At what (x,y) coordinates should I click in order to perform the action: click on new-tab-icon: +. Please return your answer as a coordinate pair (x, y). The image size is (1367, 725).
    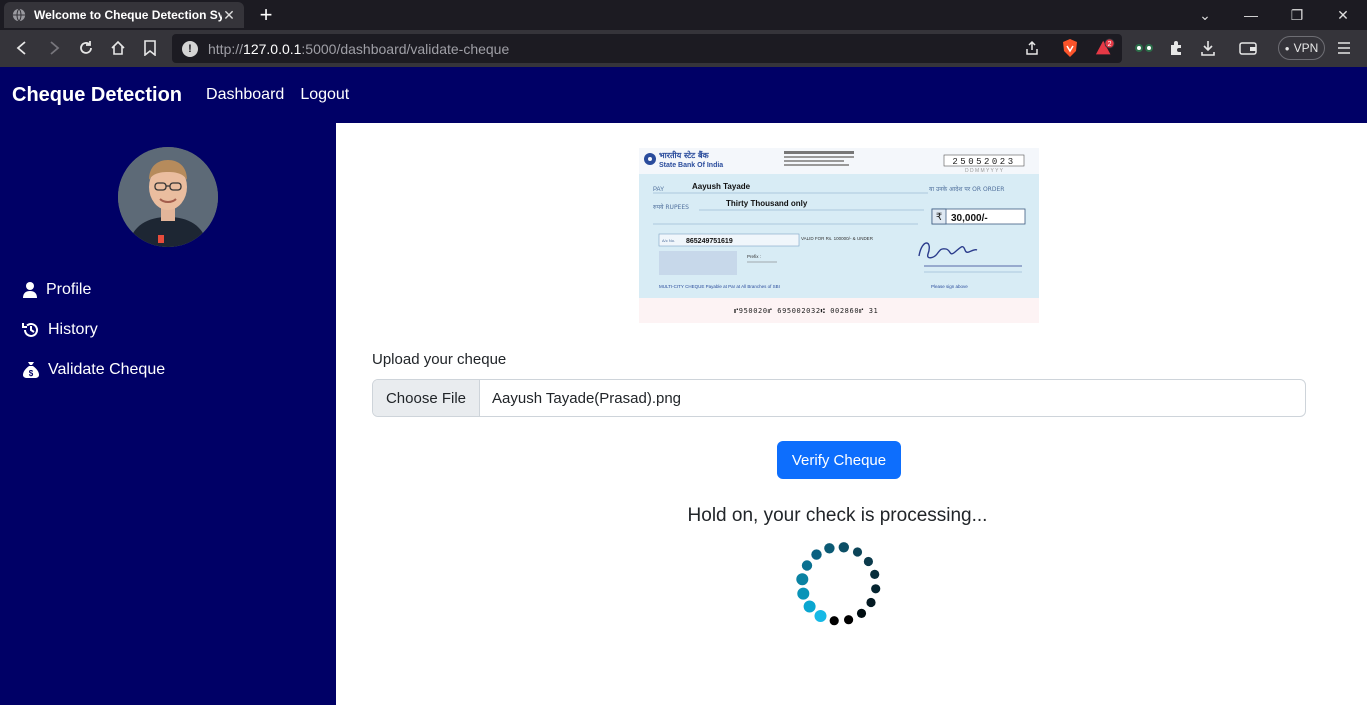
    Looking at the image, I should click on (266, 15).